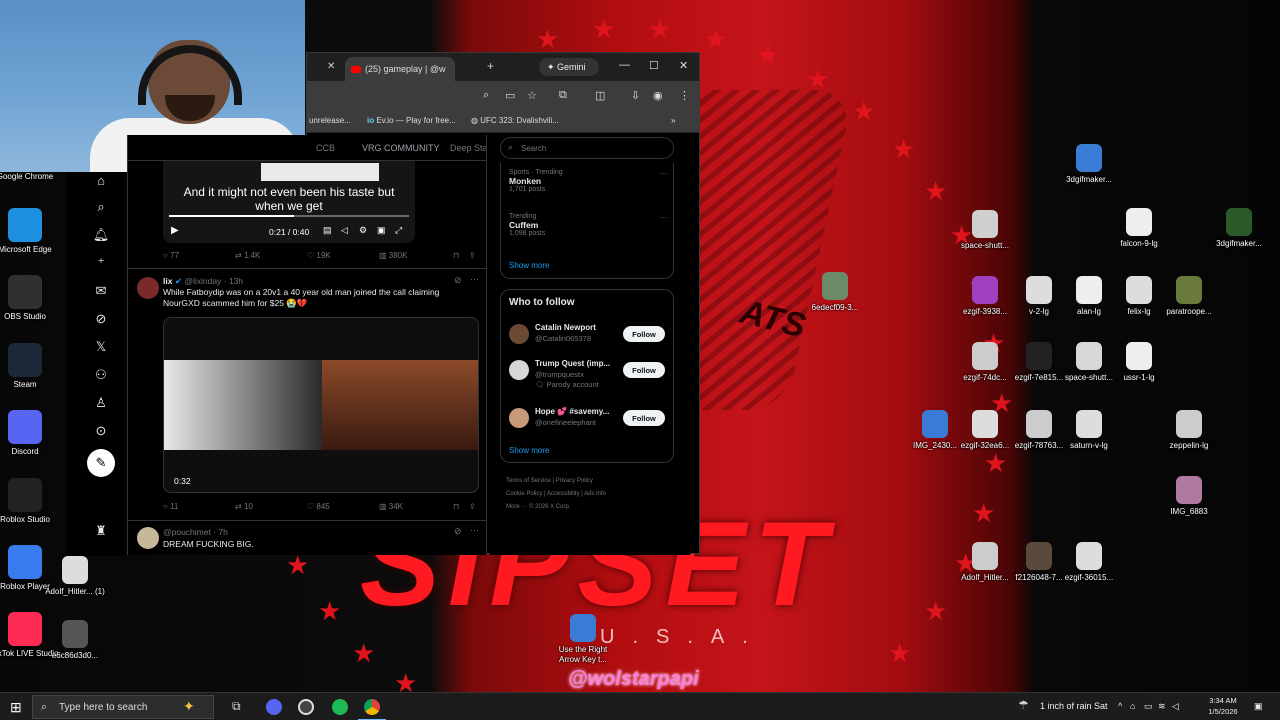 Image resolution: width=1280 pixels, height=720 pixels. I want to click on browser-tab-active: (25) gameplay | @w, so click(400, 69).